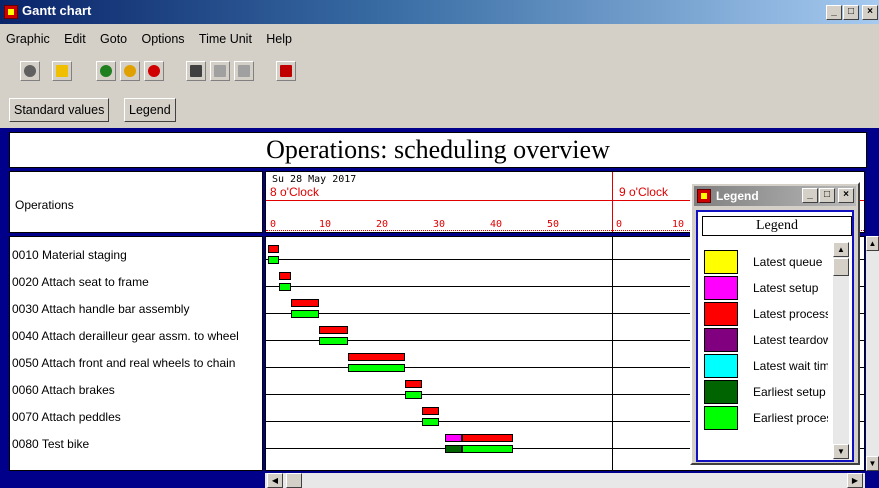  What do you see at coordinates (439, 224) in the screenshot?
I see `tick-label: 30` at bounding box center [439, 224].